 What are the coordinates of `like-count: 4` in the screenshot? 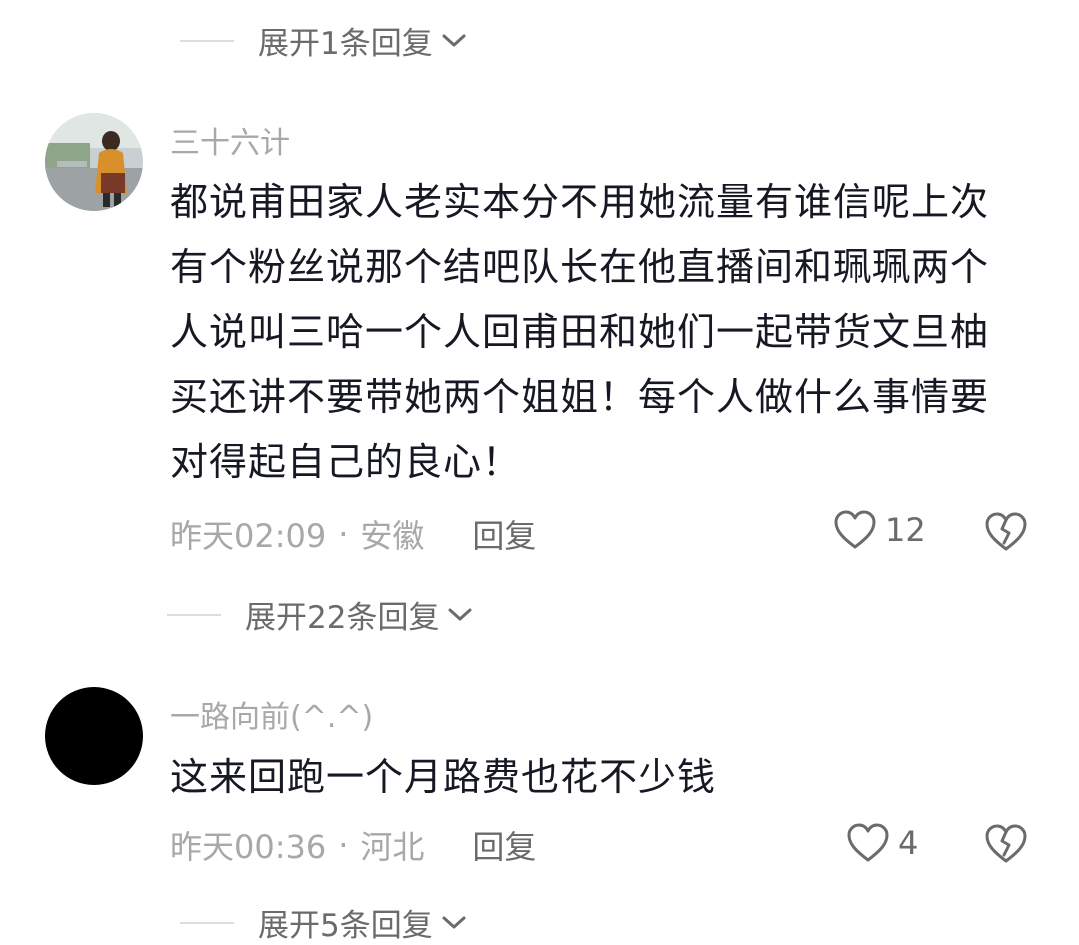 It's located at (908, 843).